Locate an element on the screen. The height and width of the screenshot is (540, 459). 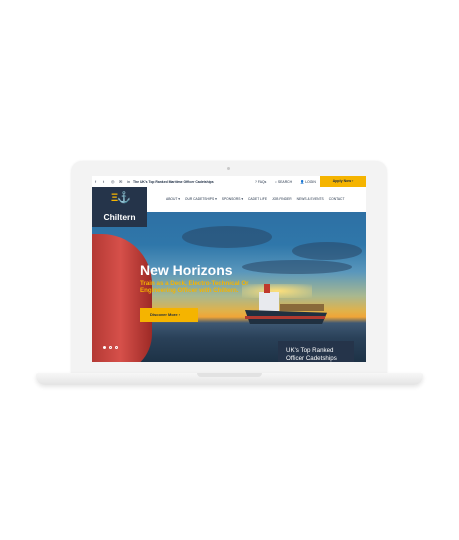
apply-now-button: Apply Now › is located at coordinates (343, 181).